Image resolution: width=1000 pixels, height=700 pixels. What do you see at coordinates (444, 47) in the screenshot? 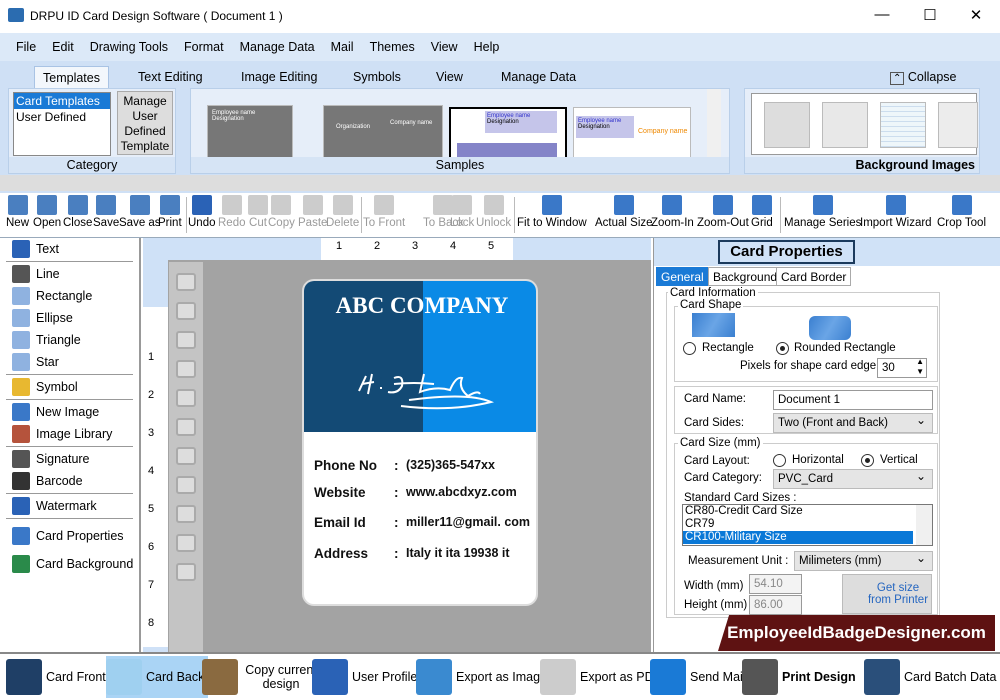
I see `menu-view: View` at bounding box center [444, 47].